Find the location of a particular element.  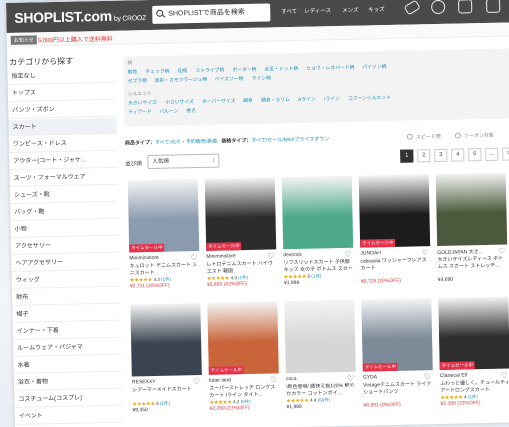

page-button: 1 is located at coordinates (407, 156).